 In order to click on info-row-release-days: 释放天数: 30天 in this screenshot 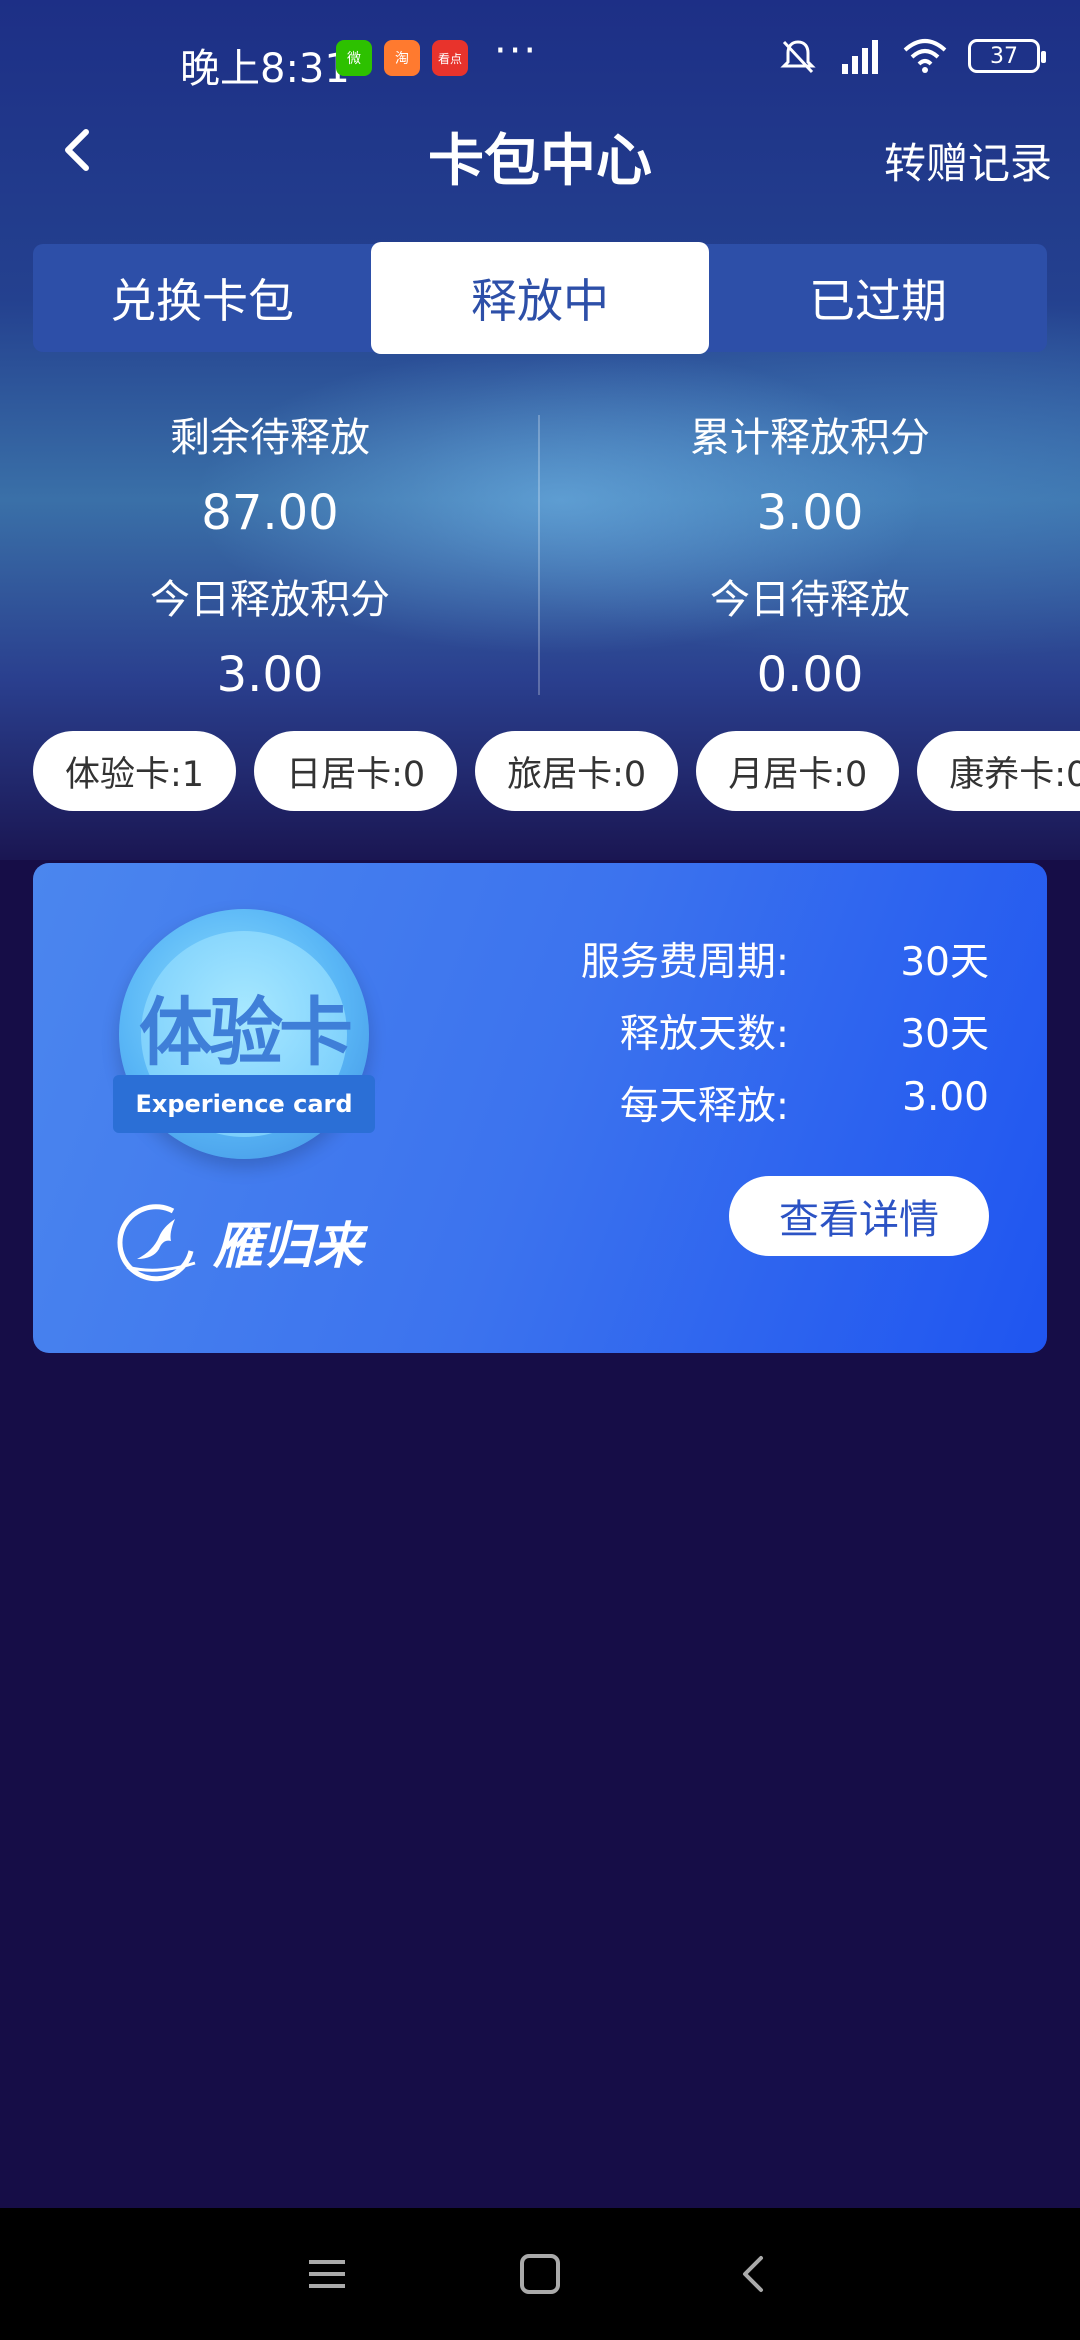, I will do `click(759, 1039)`.